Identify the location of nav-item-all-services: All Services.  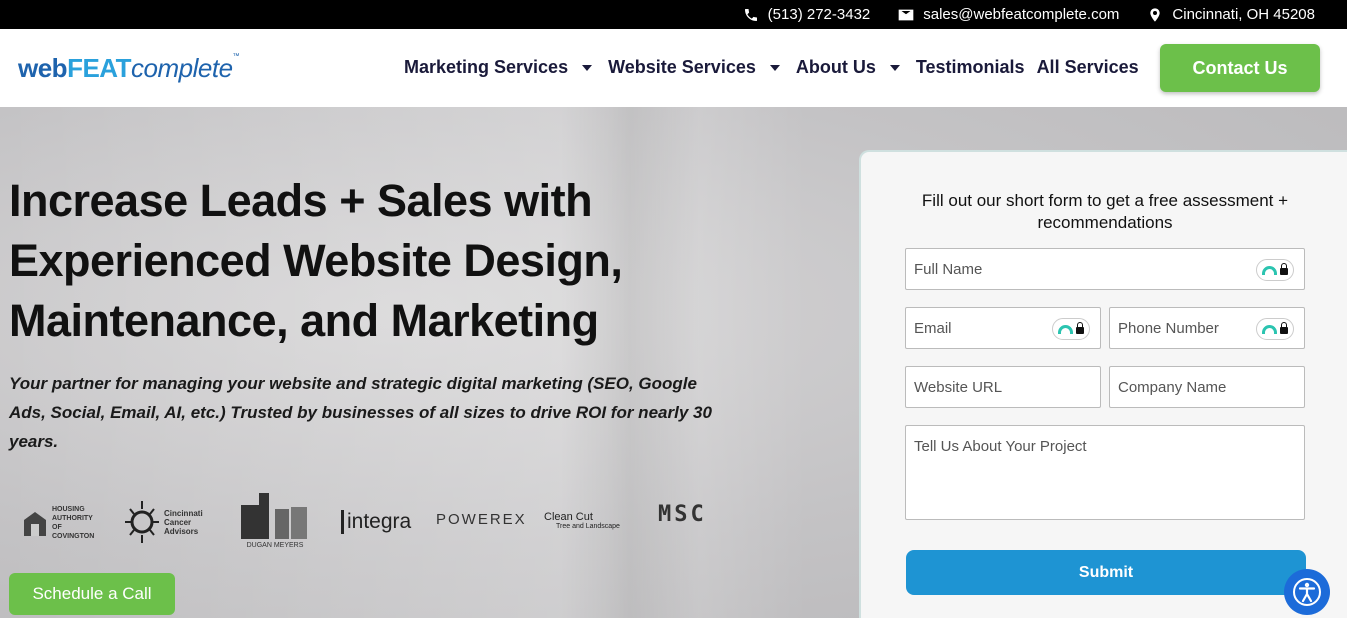
(1088, 67).